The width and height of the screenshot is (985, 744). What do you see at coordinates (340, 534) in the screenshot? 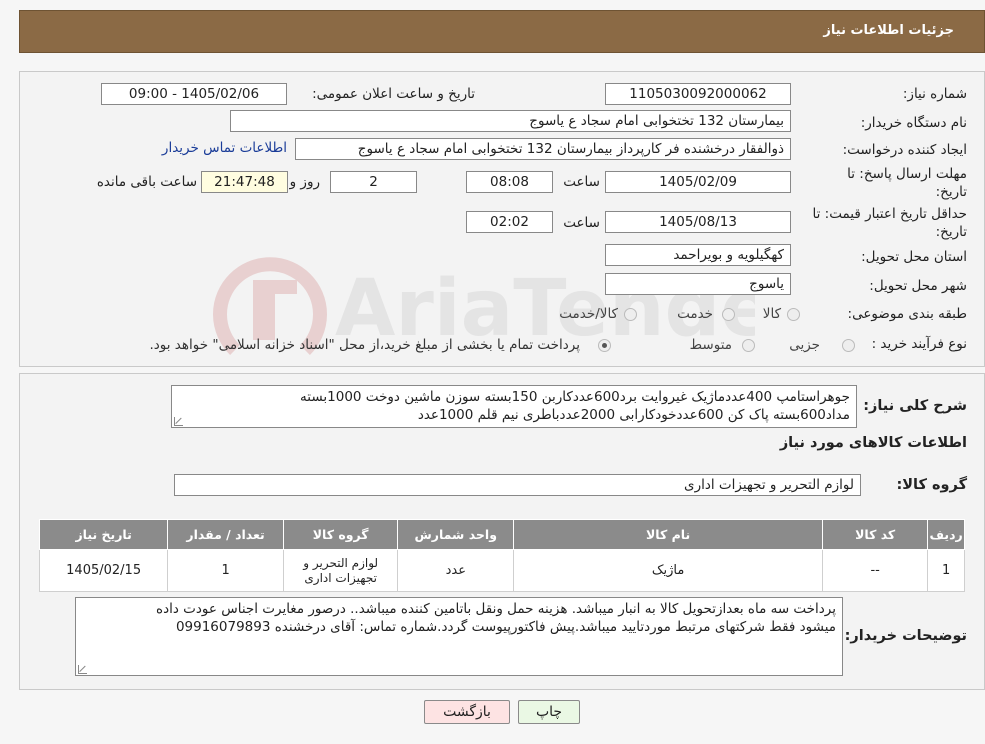
I see `col-group-header: گروه کالا` at bounding box center [340, 534].